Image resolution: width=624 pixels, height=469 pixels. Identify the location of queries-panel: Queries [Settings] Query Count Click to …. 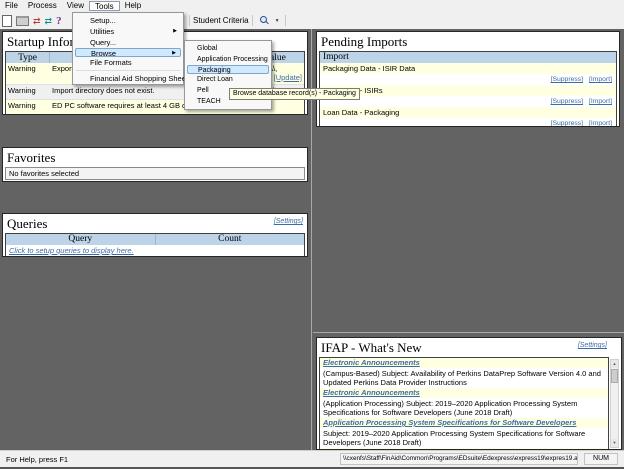
(155, 235).